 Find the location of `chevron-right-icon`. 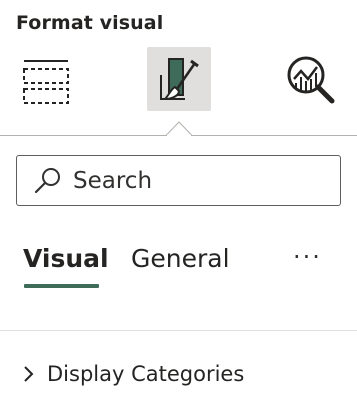

chevron-right-icon is located at coordinates (28, 374).